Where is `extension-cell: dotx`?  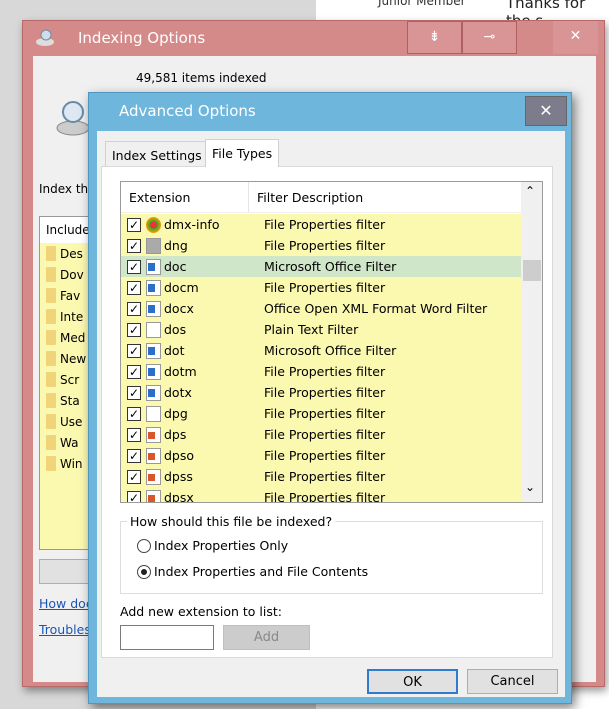
extension-cell: dotx is located at coordinates (178, 392).